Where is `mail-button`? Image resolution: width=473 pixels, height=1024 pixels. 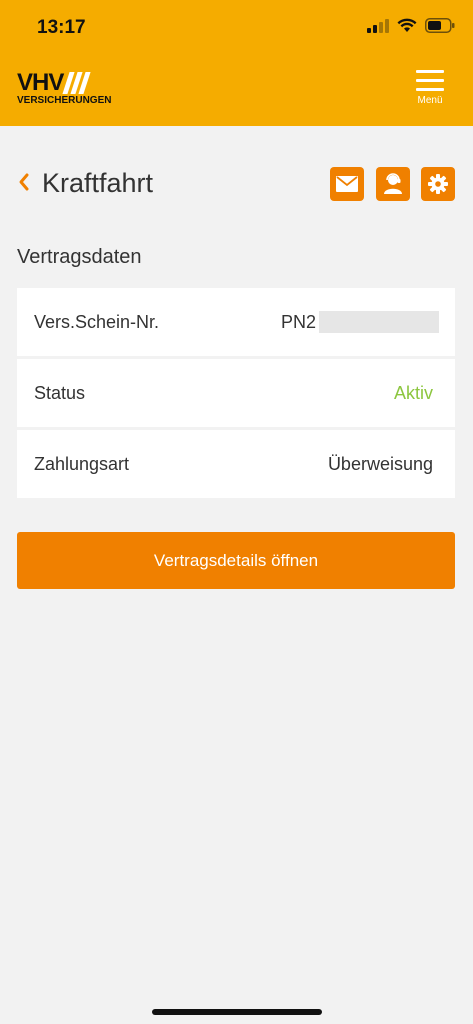 mail-button is located at coordinates (347, 184).